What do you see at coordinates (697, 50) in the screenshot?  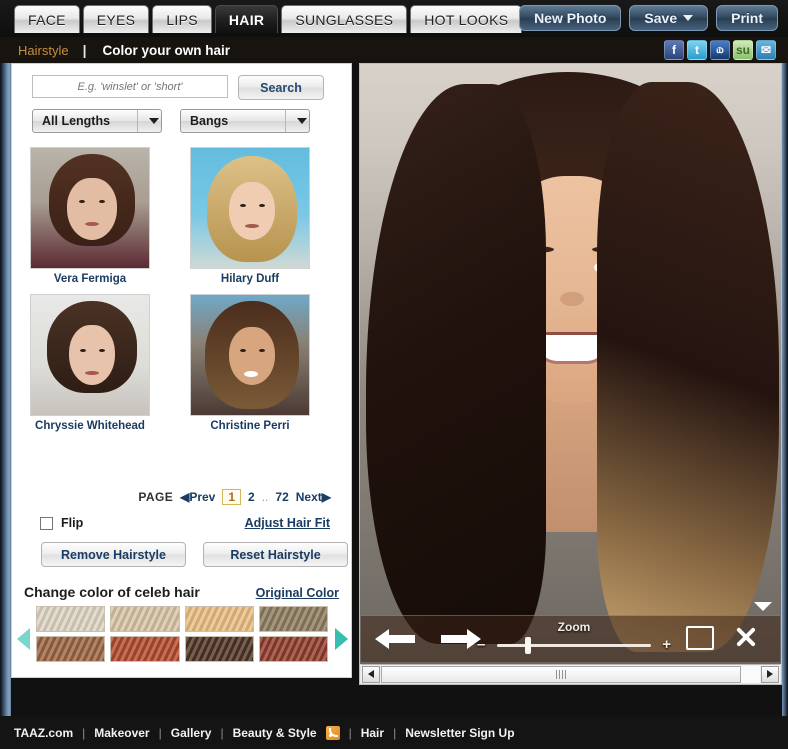 I see `twitter-icon: t` at bounding box center [697, 50].